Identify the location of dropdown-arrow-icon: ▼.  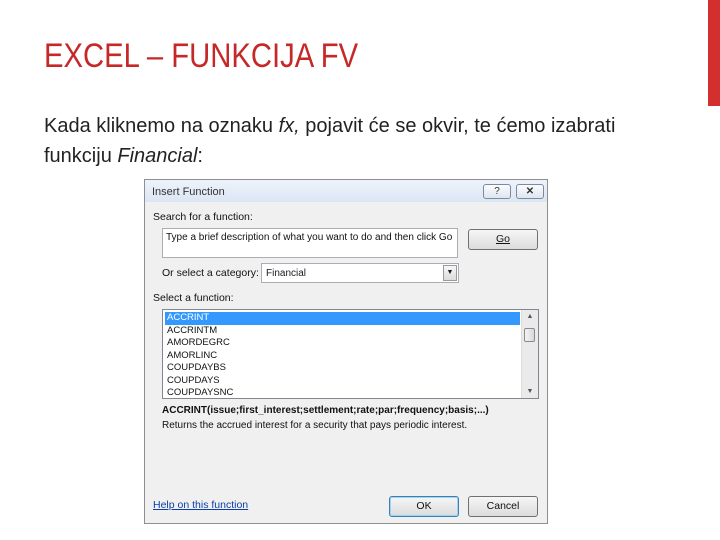
(450, 273).